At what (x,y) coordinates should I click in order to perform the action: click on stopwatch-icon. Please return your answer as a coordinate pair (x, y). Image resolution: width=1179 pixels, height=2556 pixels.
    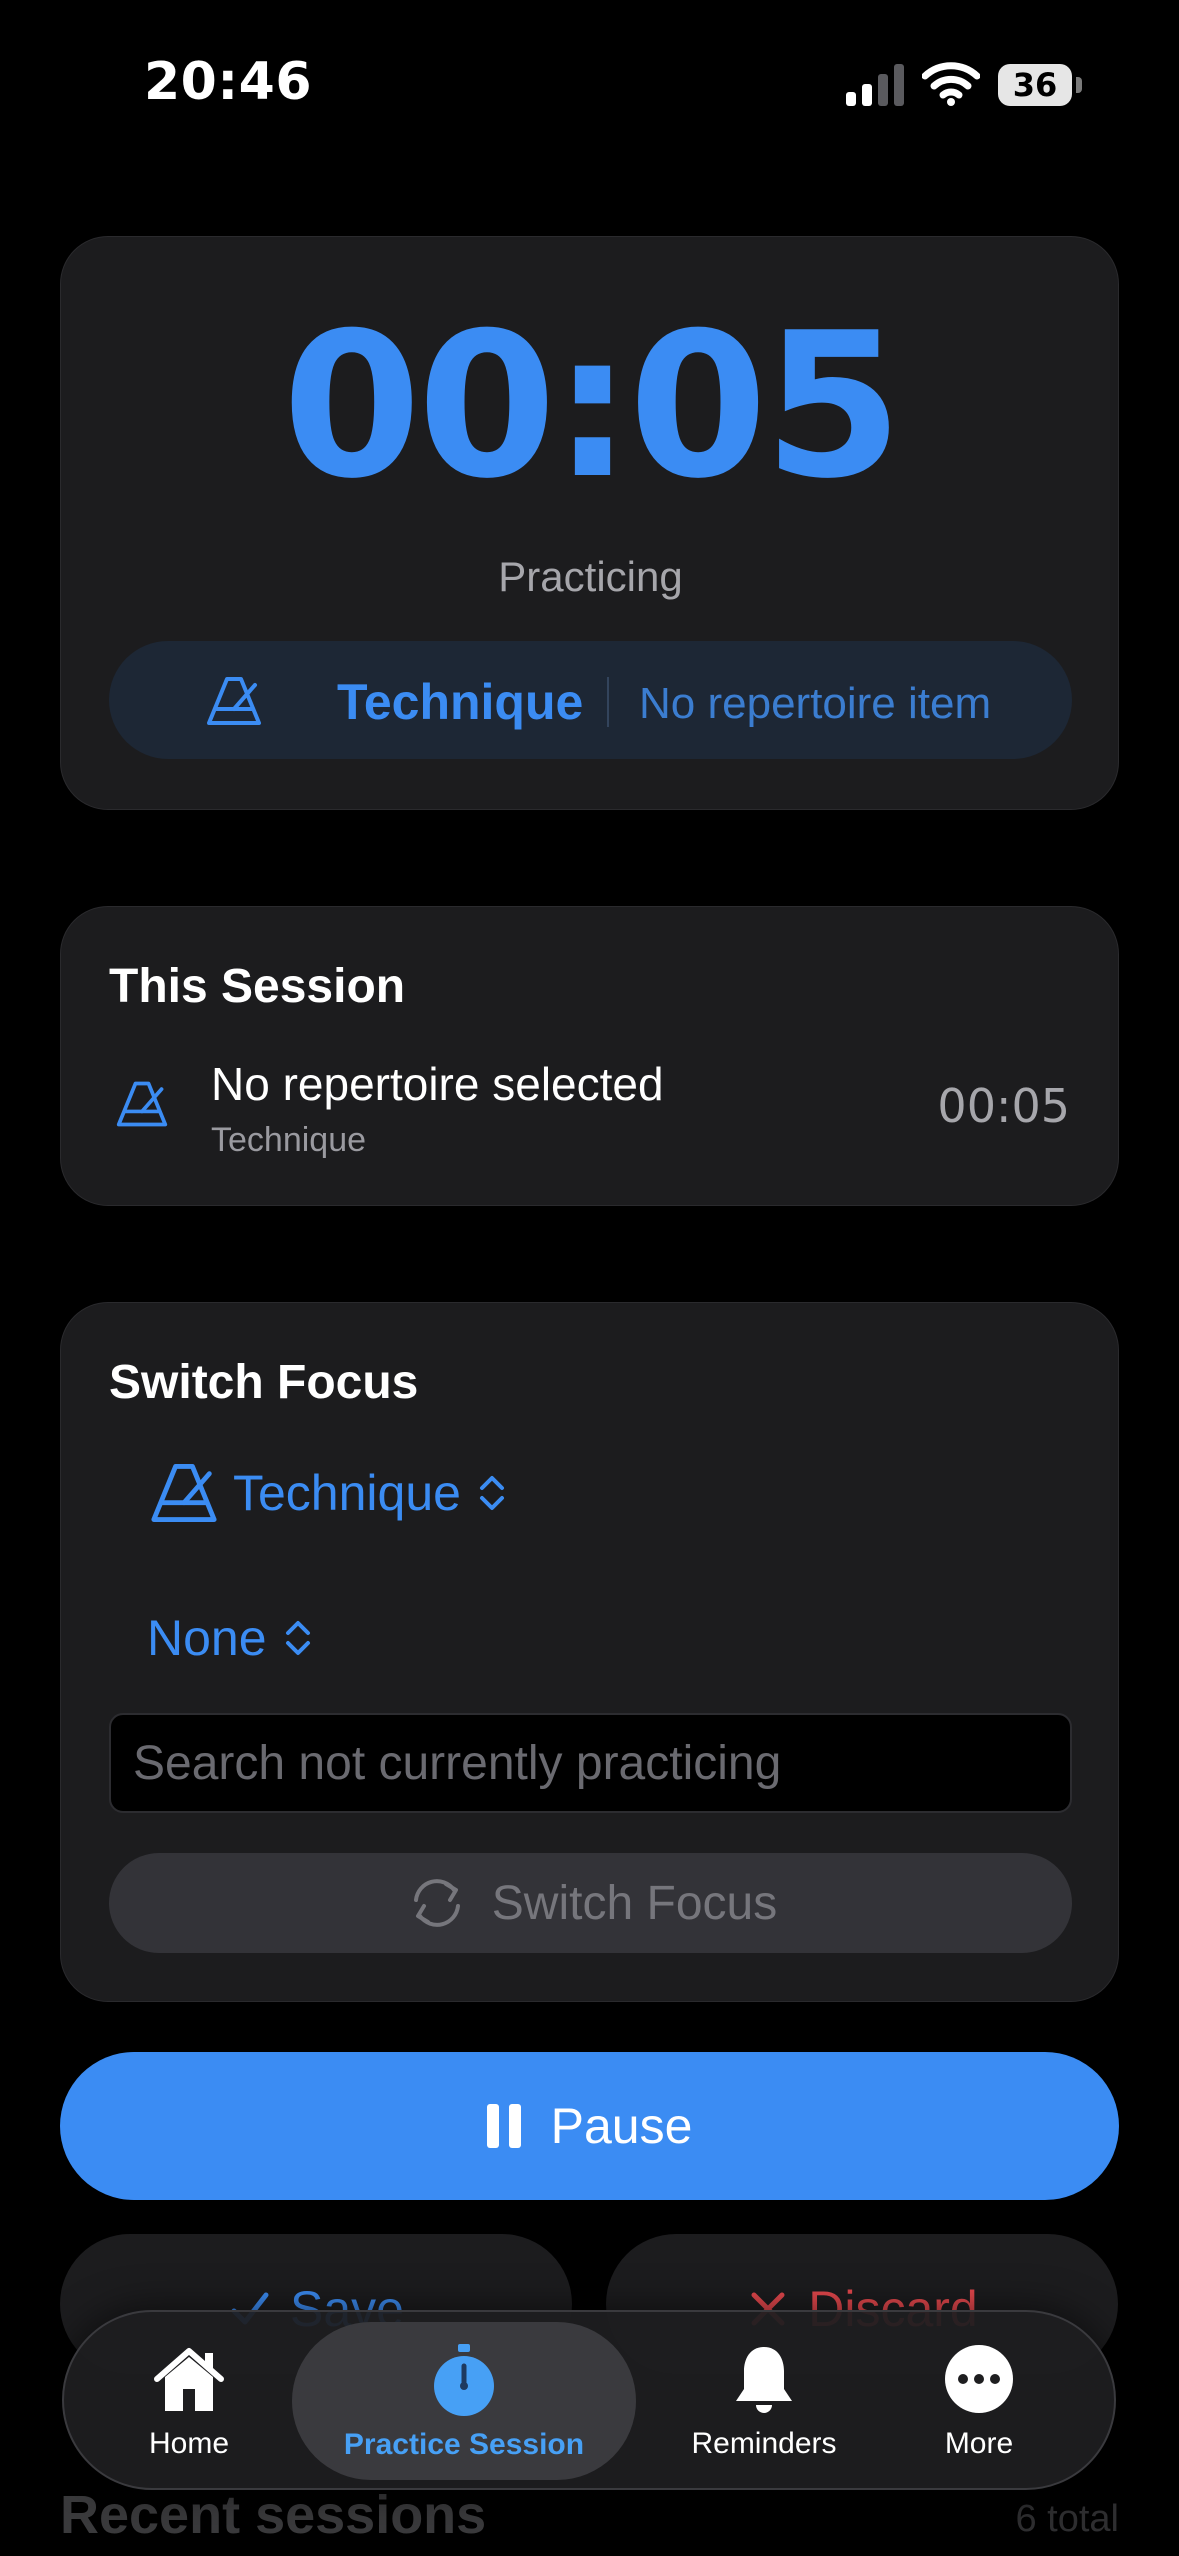
    Looking at the image, I should click on (464, 2380).